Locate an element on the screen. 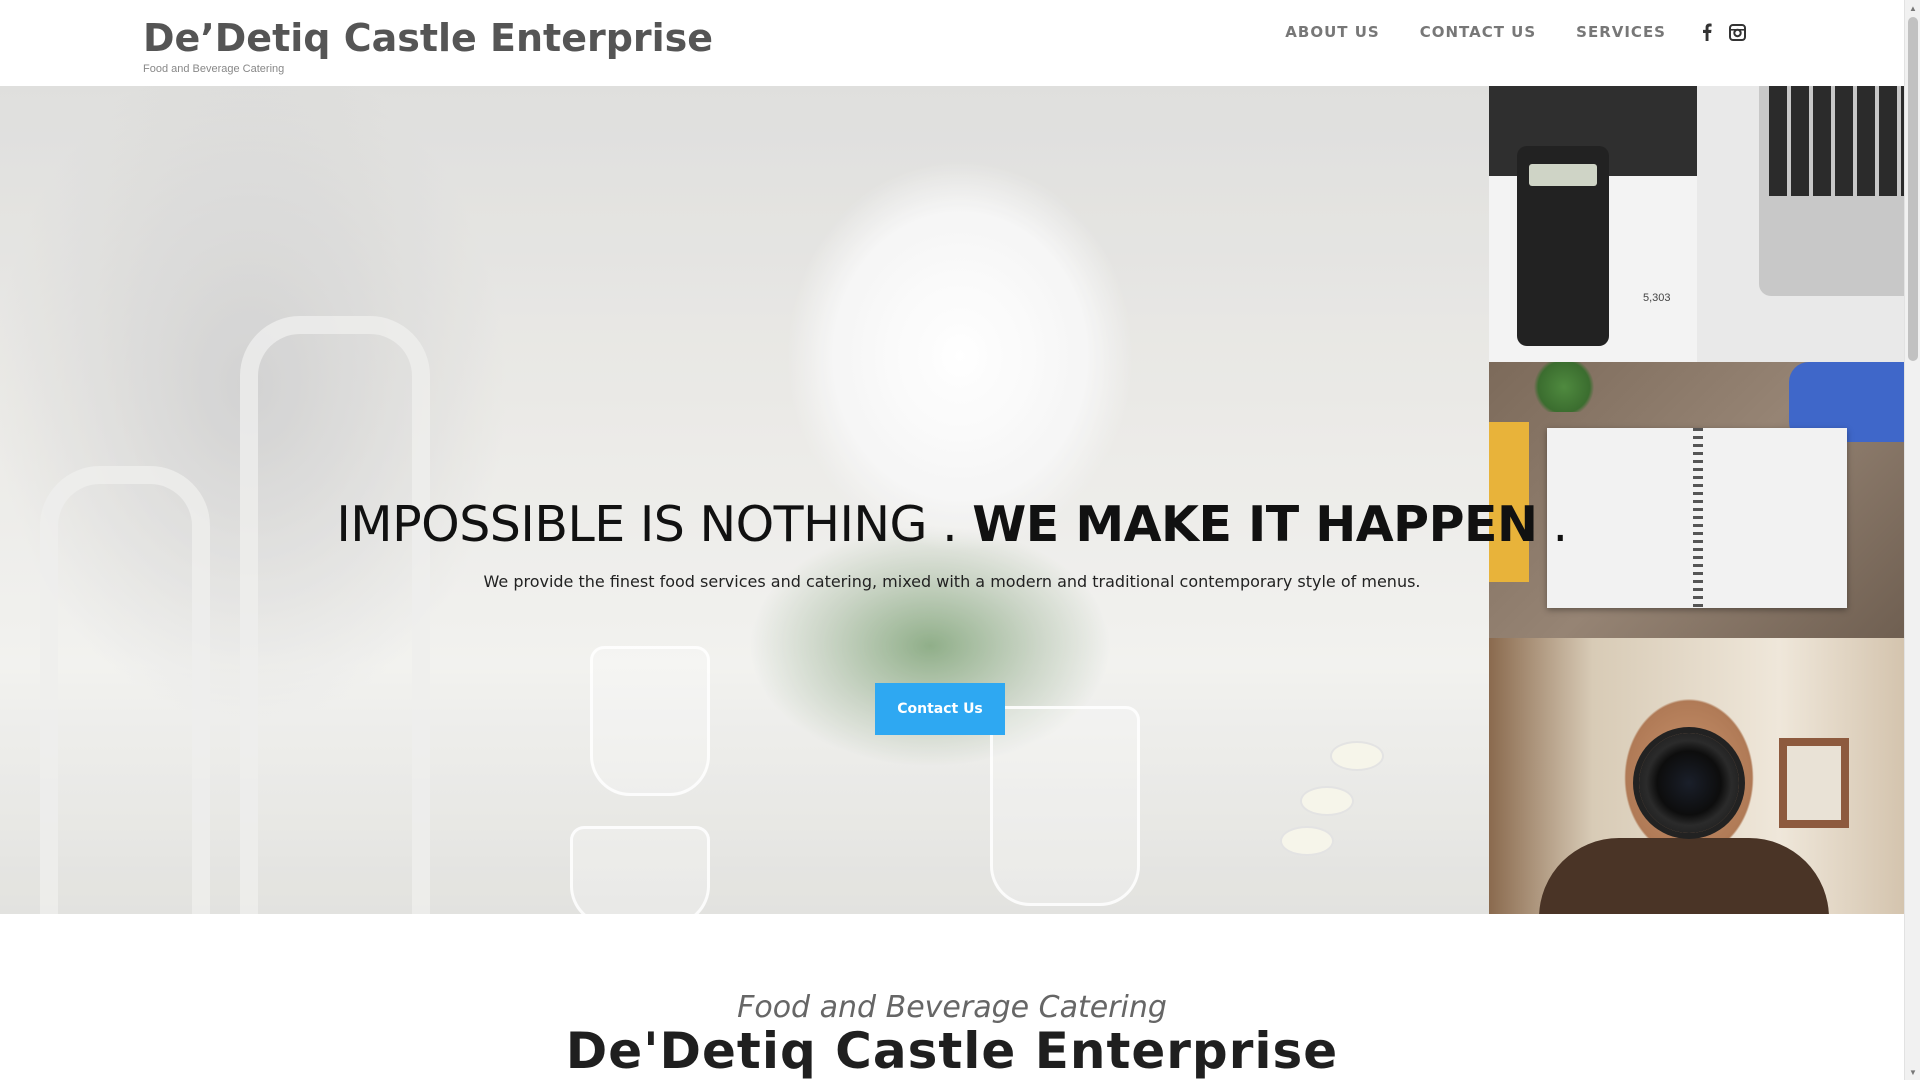  vertical-scrollbar: ▲ ▼ is located at coordinates (1912, 540).